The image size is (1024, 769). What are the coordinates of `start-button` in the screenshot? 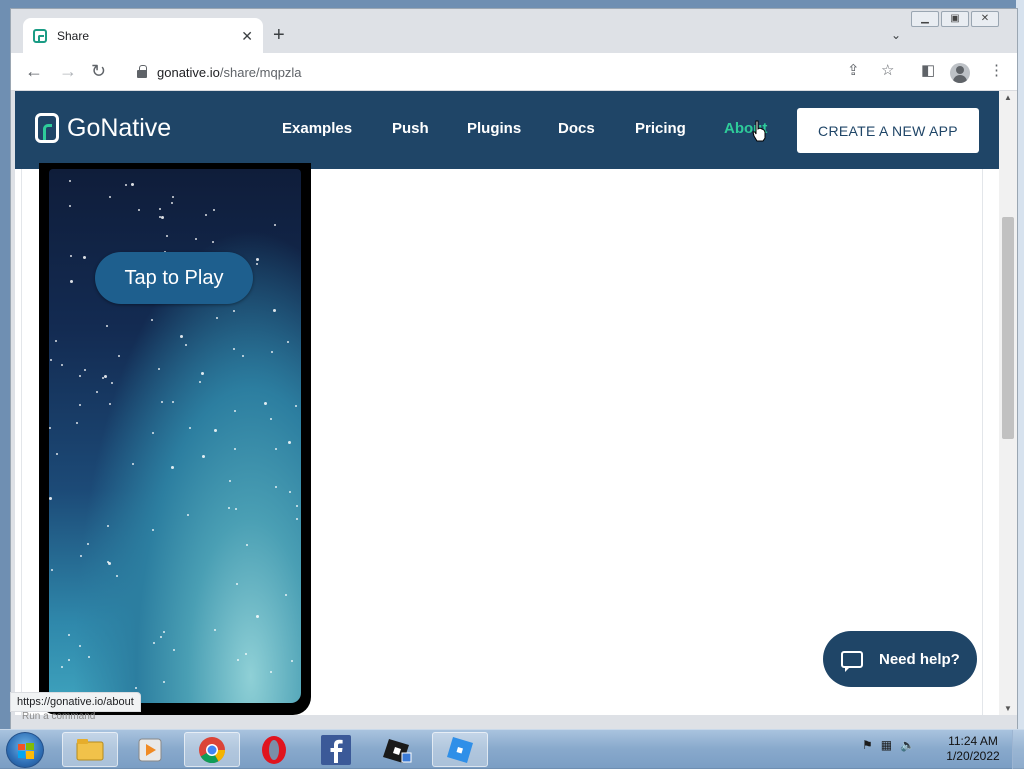 It's located at (25, 750).